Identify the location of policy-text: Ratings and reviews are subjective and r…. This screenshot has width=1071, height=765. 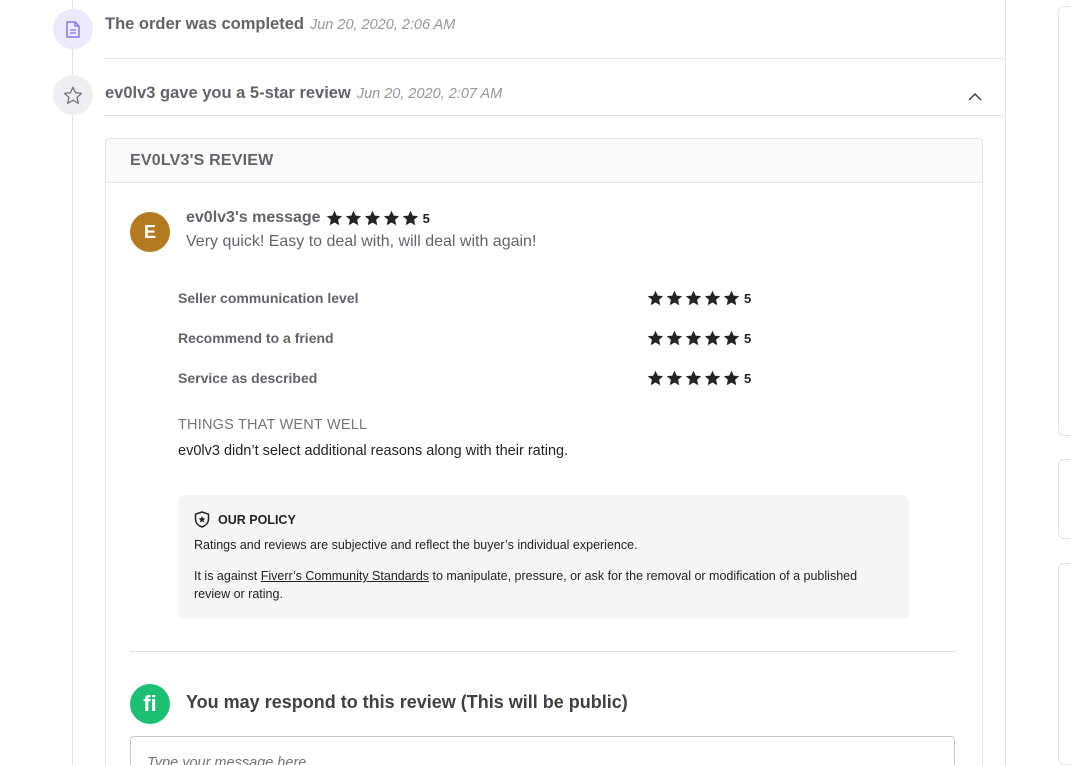
(416, 545).